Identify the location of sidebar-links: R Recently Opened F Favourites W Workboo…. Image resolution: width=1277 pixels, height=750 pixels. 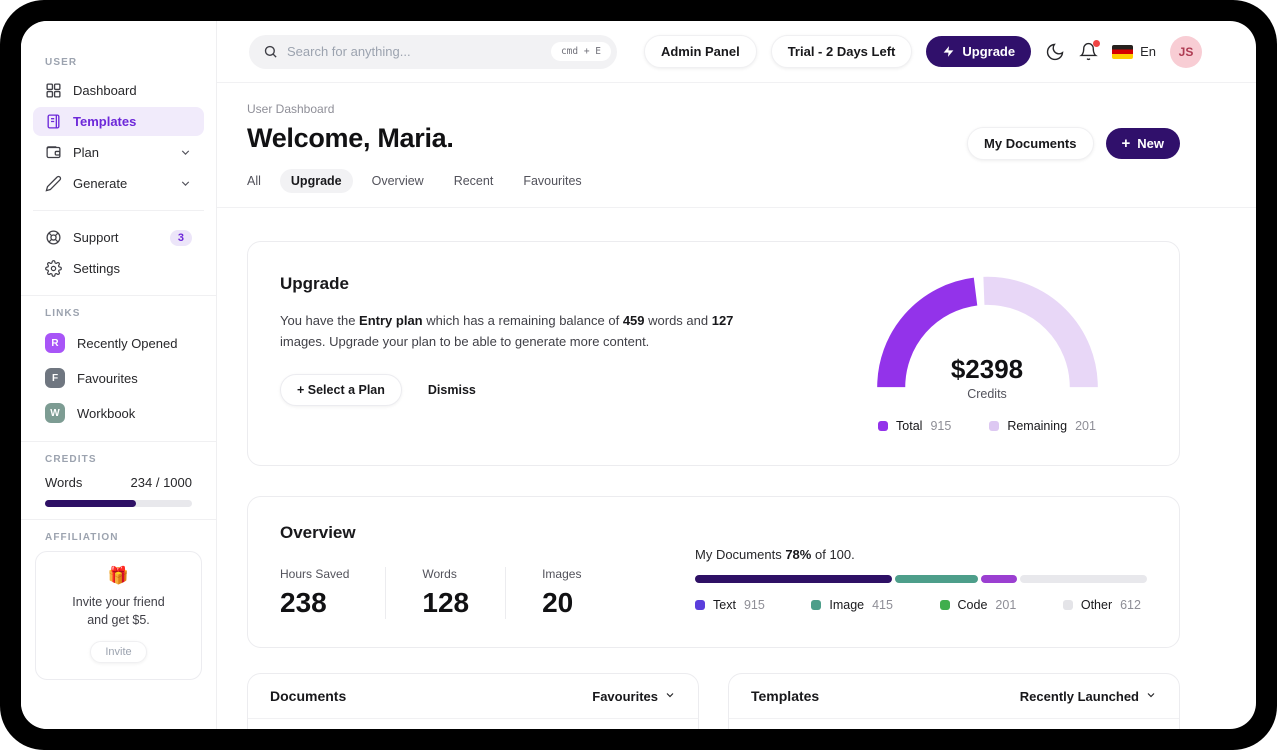
(118, 378).